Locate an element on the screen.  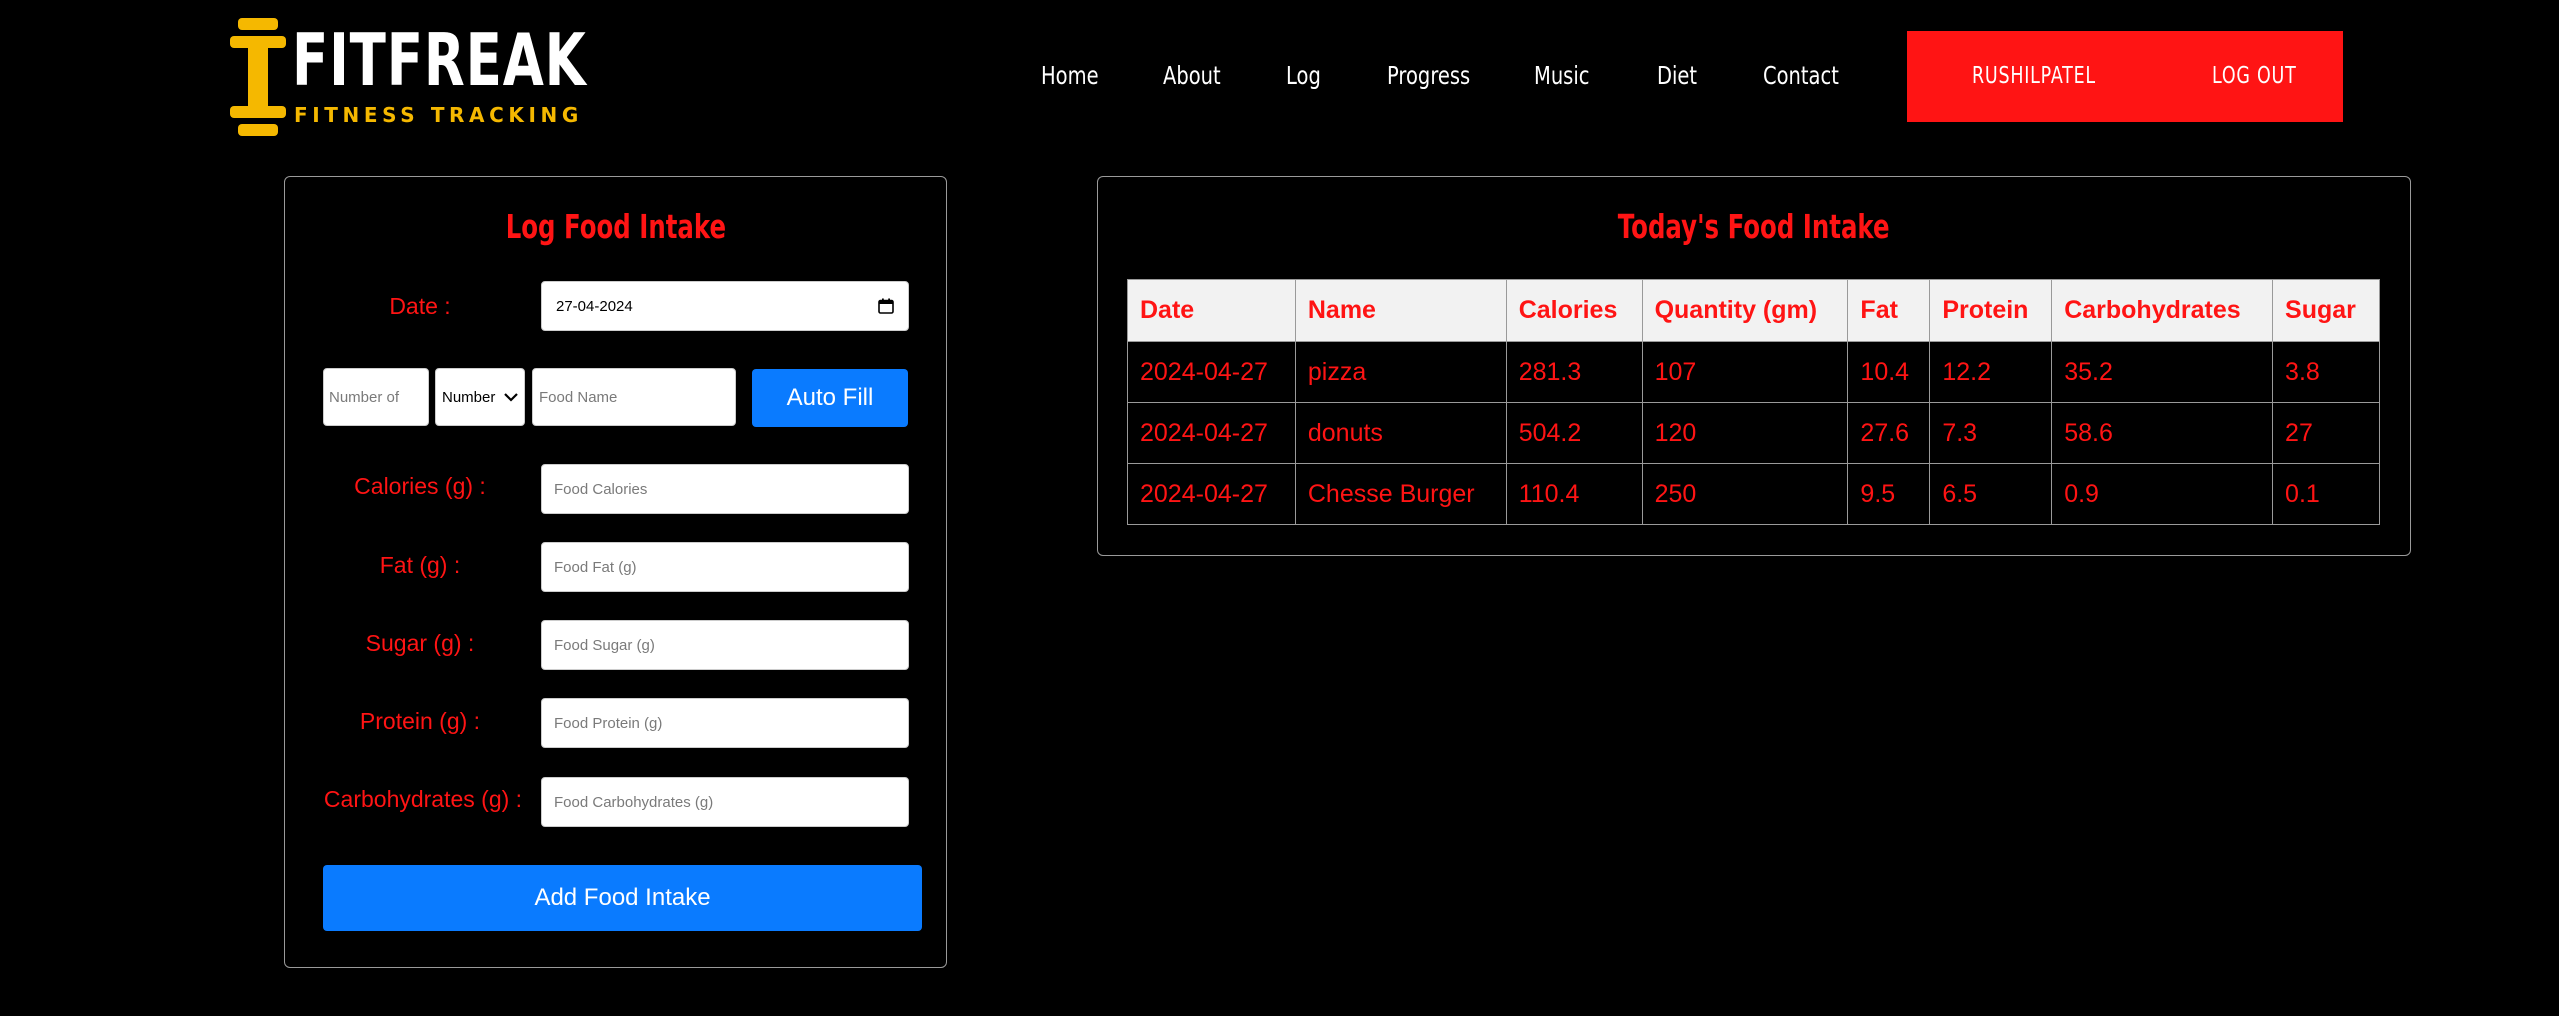
column-header: Fat is located at coordinates (1889, 310).